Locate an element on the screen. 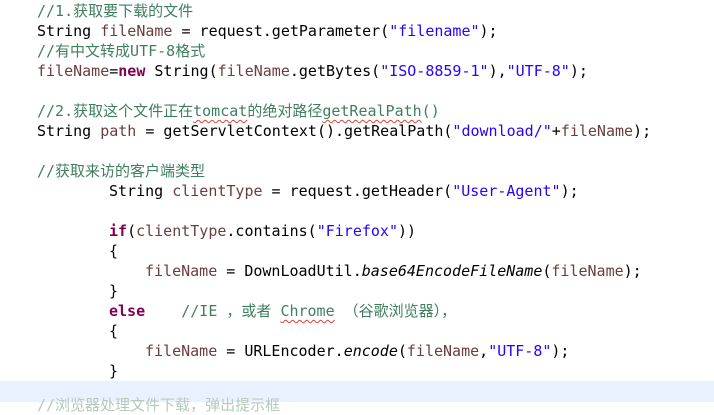 This screenshot has width=714, height=415. variable-path: path is located at coordinates (118, 131).